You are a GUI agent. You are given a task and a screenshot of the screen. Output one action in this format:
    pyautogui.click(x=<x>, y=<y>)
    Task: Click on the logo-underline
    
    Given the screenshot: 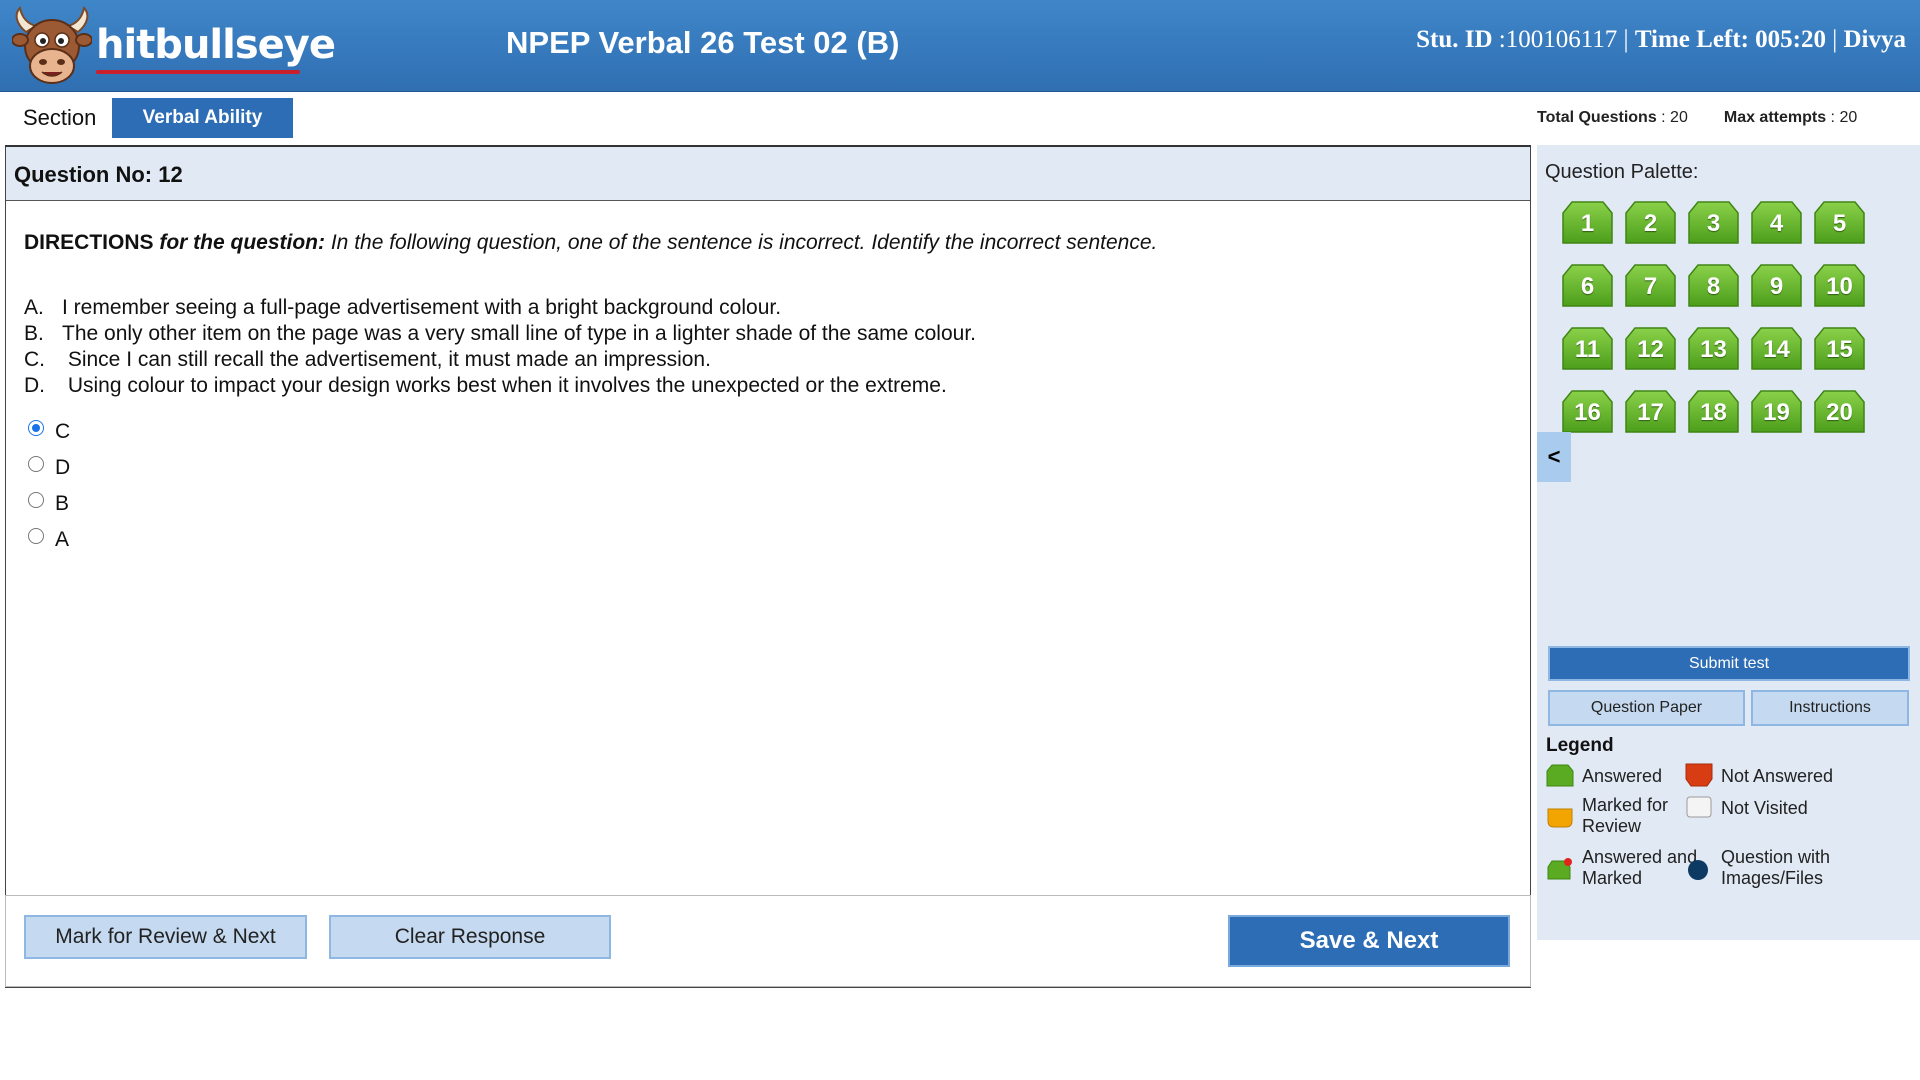 What is the action you would take?
    pyautogui.click(x=198, y=72)
    